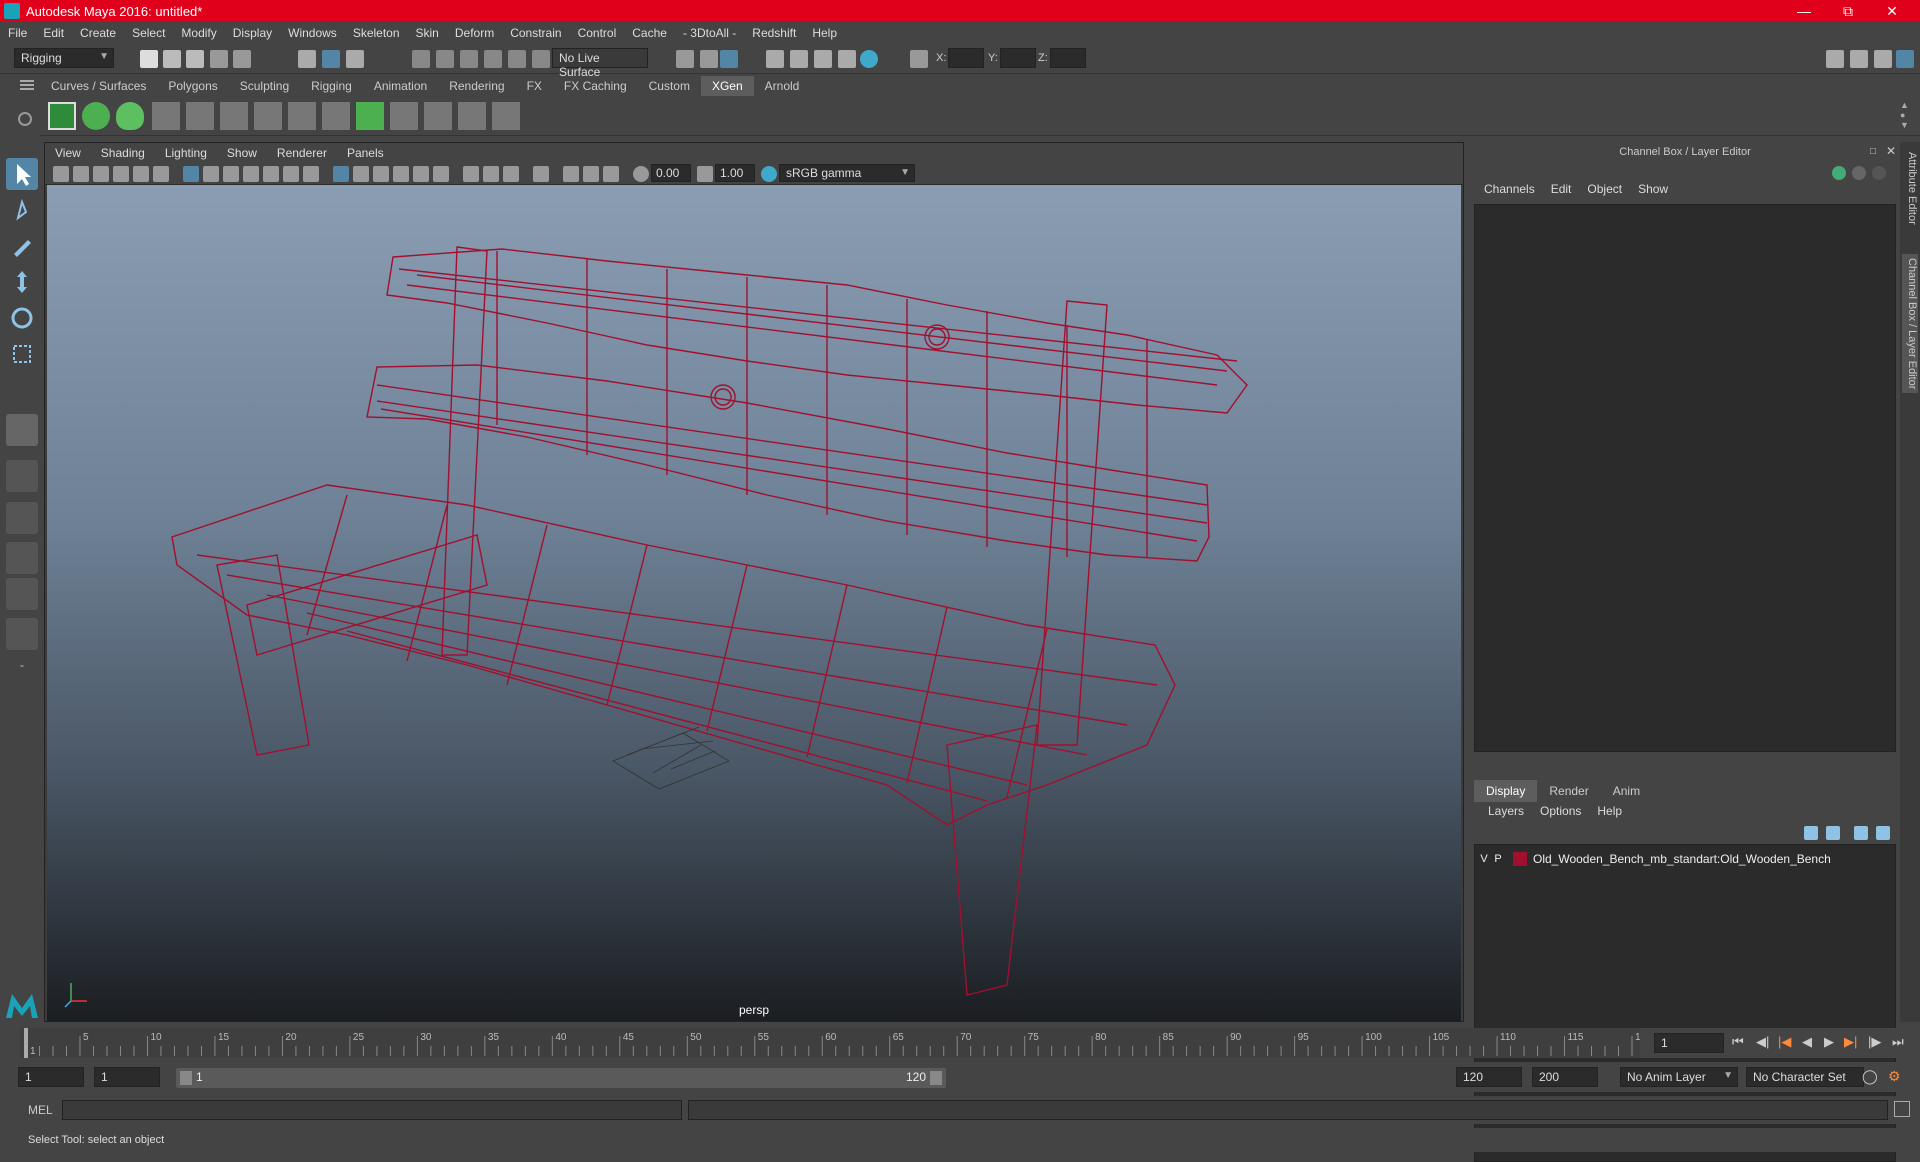 Image resolution: width=1920 pixels, height=1162 pixels. I want to click on menu-create: Create, so click(98, 33).